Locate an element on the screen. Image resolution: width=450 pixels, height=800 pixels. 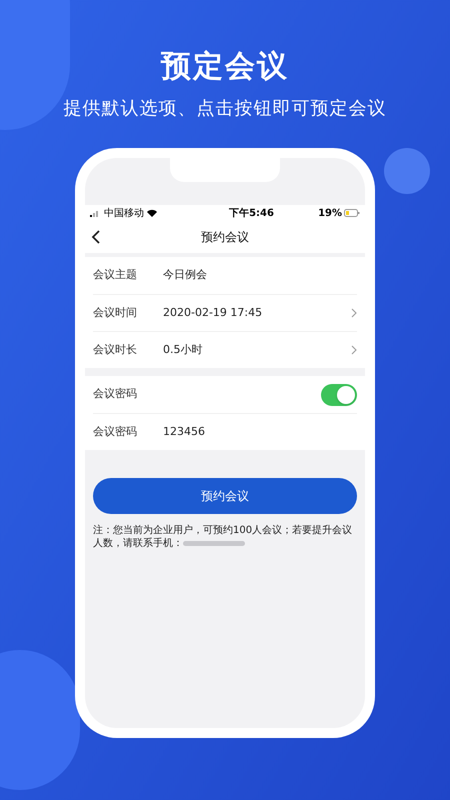
field-label: 会议时间 is located at coordinates (115, 312).